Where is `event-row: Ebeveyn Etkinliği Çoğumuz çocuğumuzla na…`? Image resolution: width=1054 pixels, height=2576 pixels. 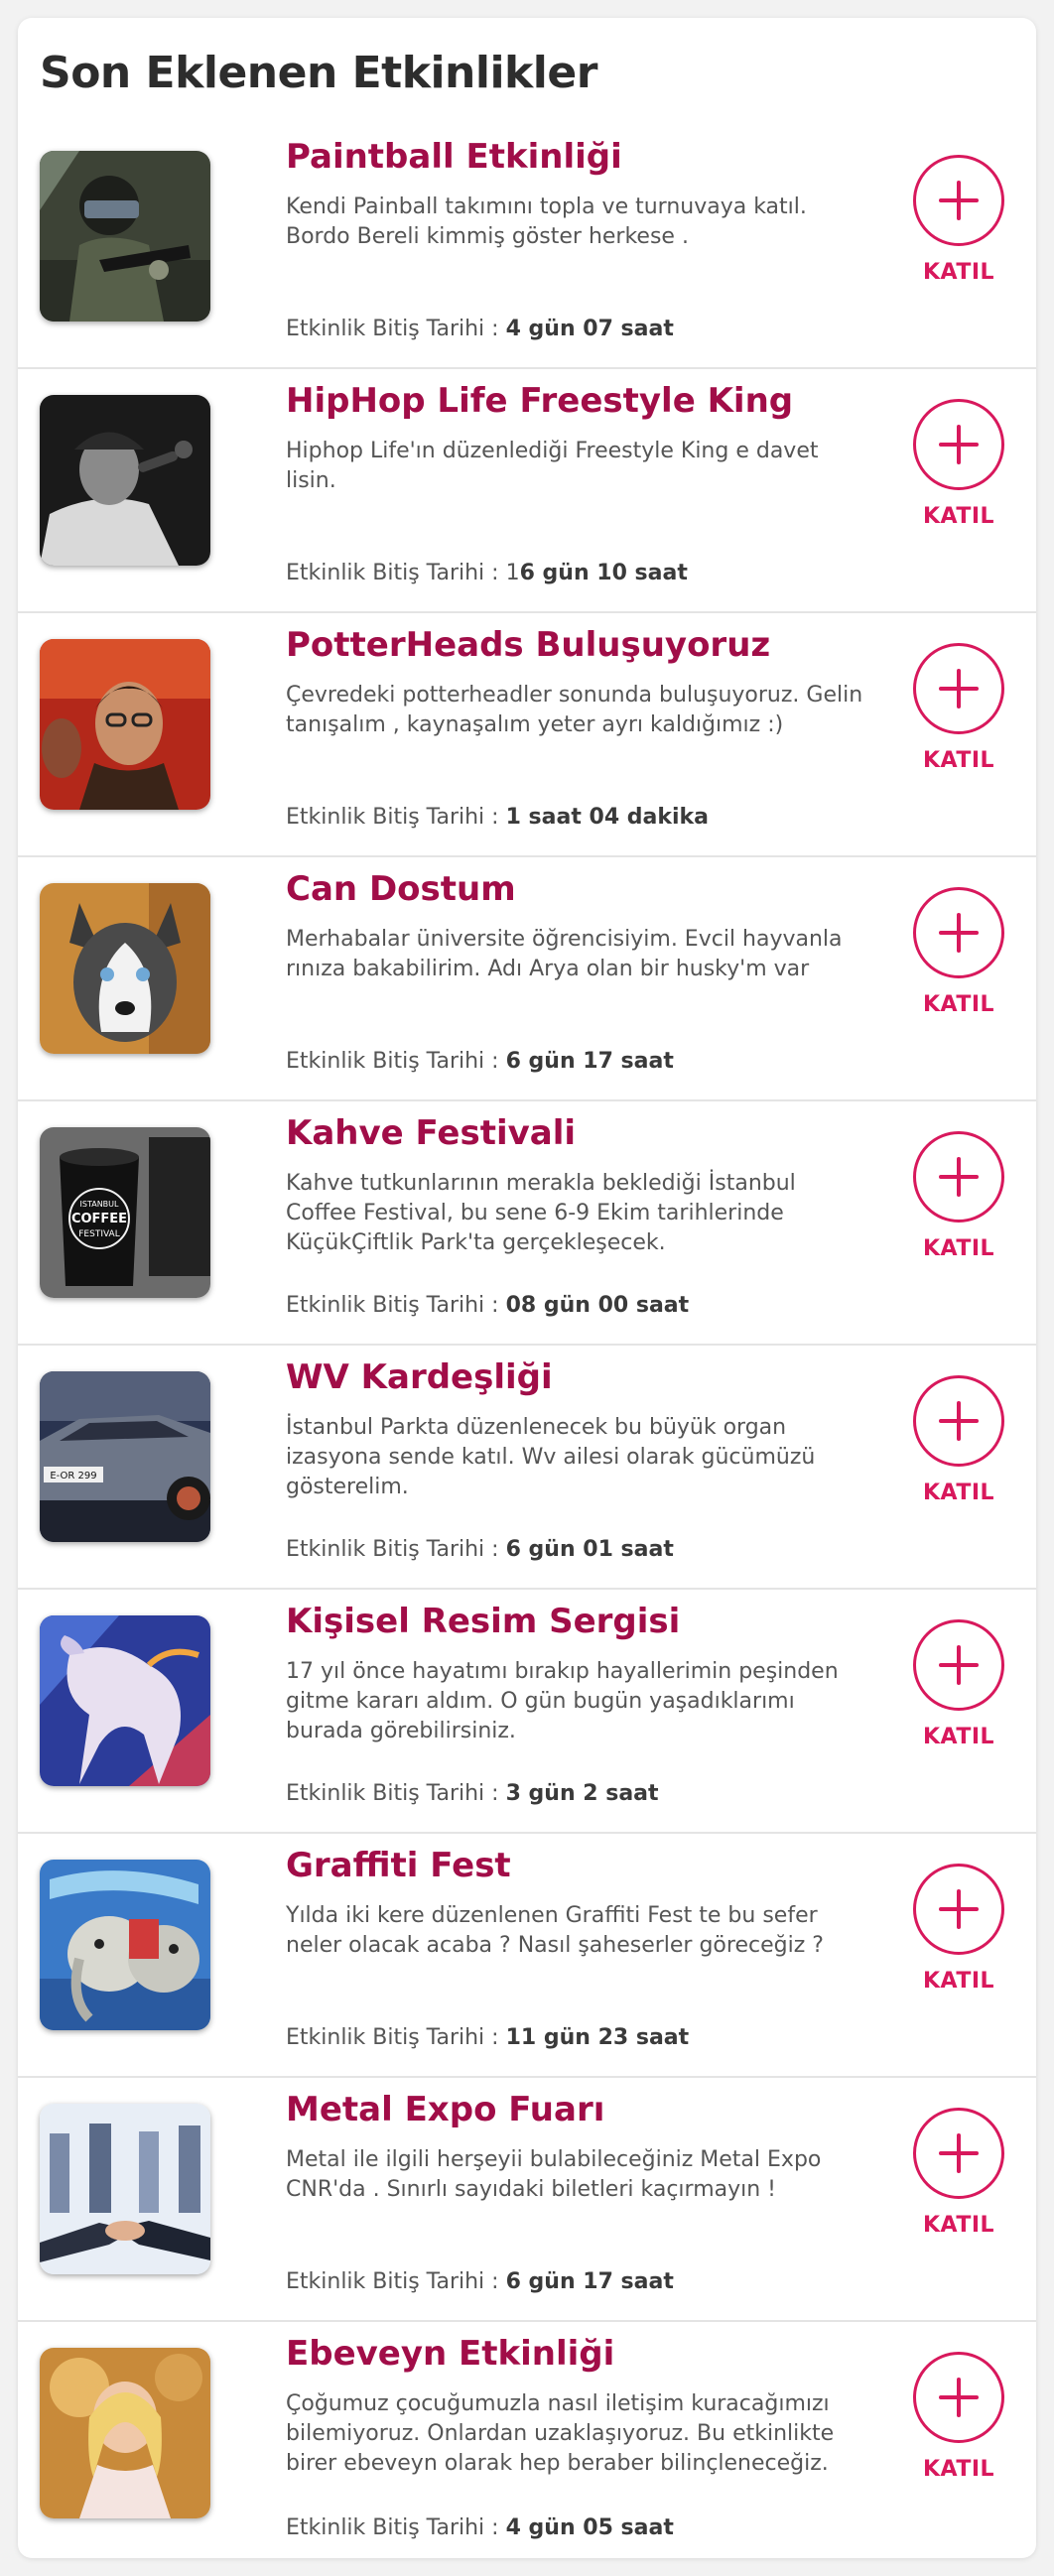 event-row: Ebeveyn Etkinliği Çoğumuz çocuğumuzla na… is located at coordinates (527, 2440).